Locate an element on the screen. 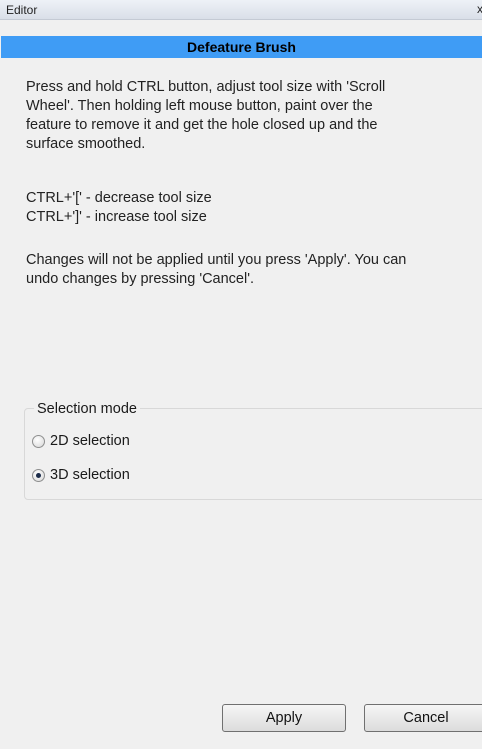 This screenshot has height=749, width=482. cancel-button: Cancel is located at coordinates (423, 718).